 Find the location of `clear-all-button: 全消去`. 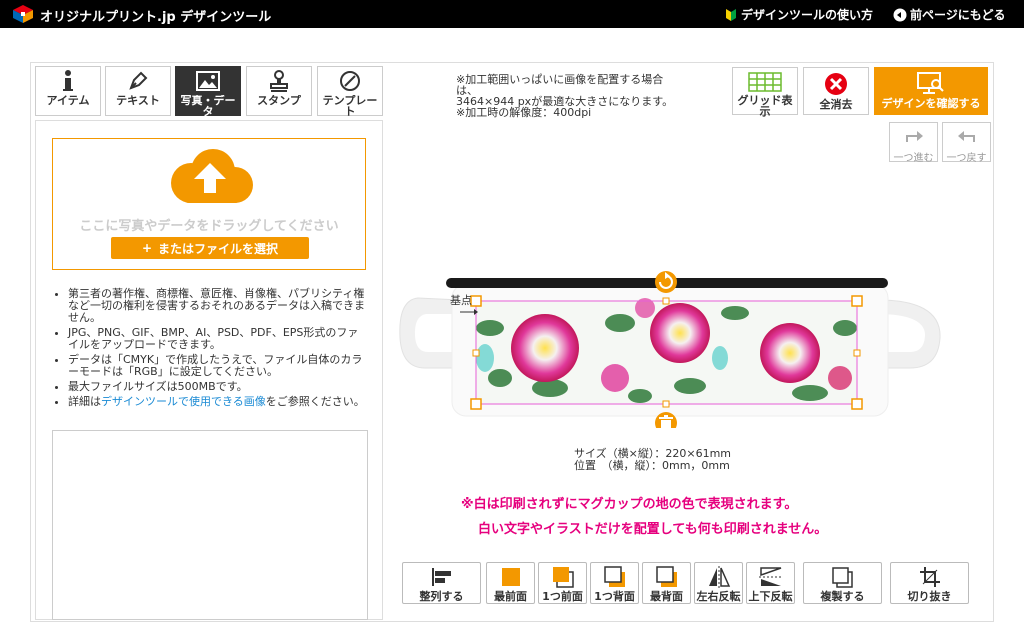

clear-all-button: 全消去 is located at coordinates (836, 91).